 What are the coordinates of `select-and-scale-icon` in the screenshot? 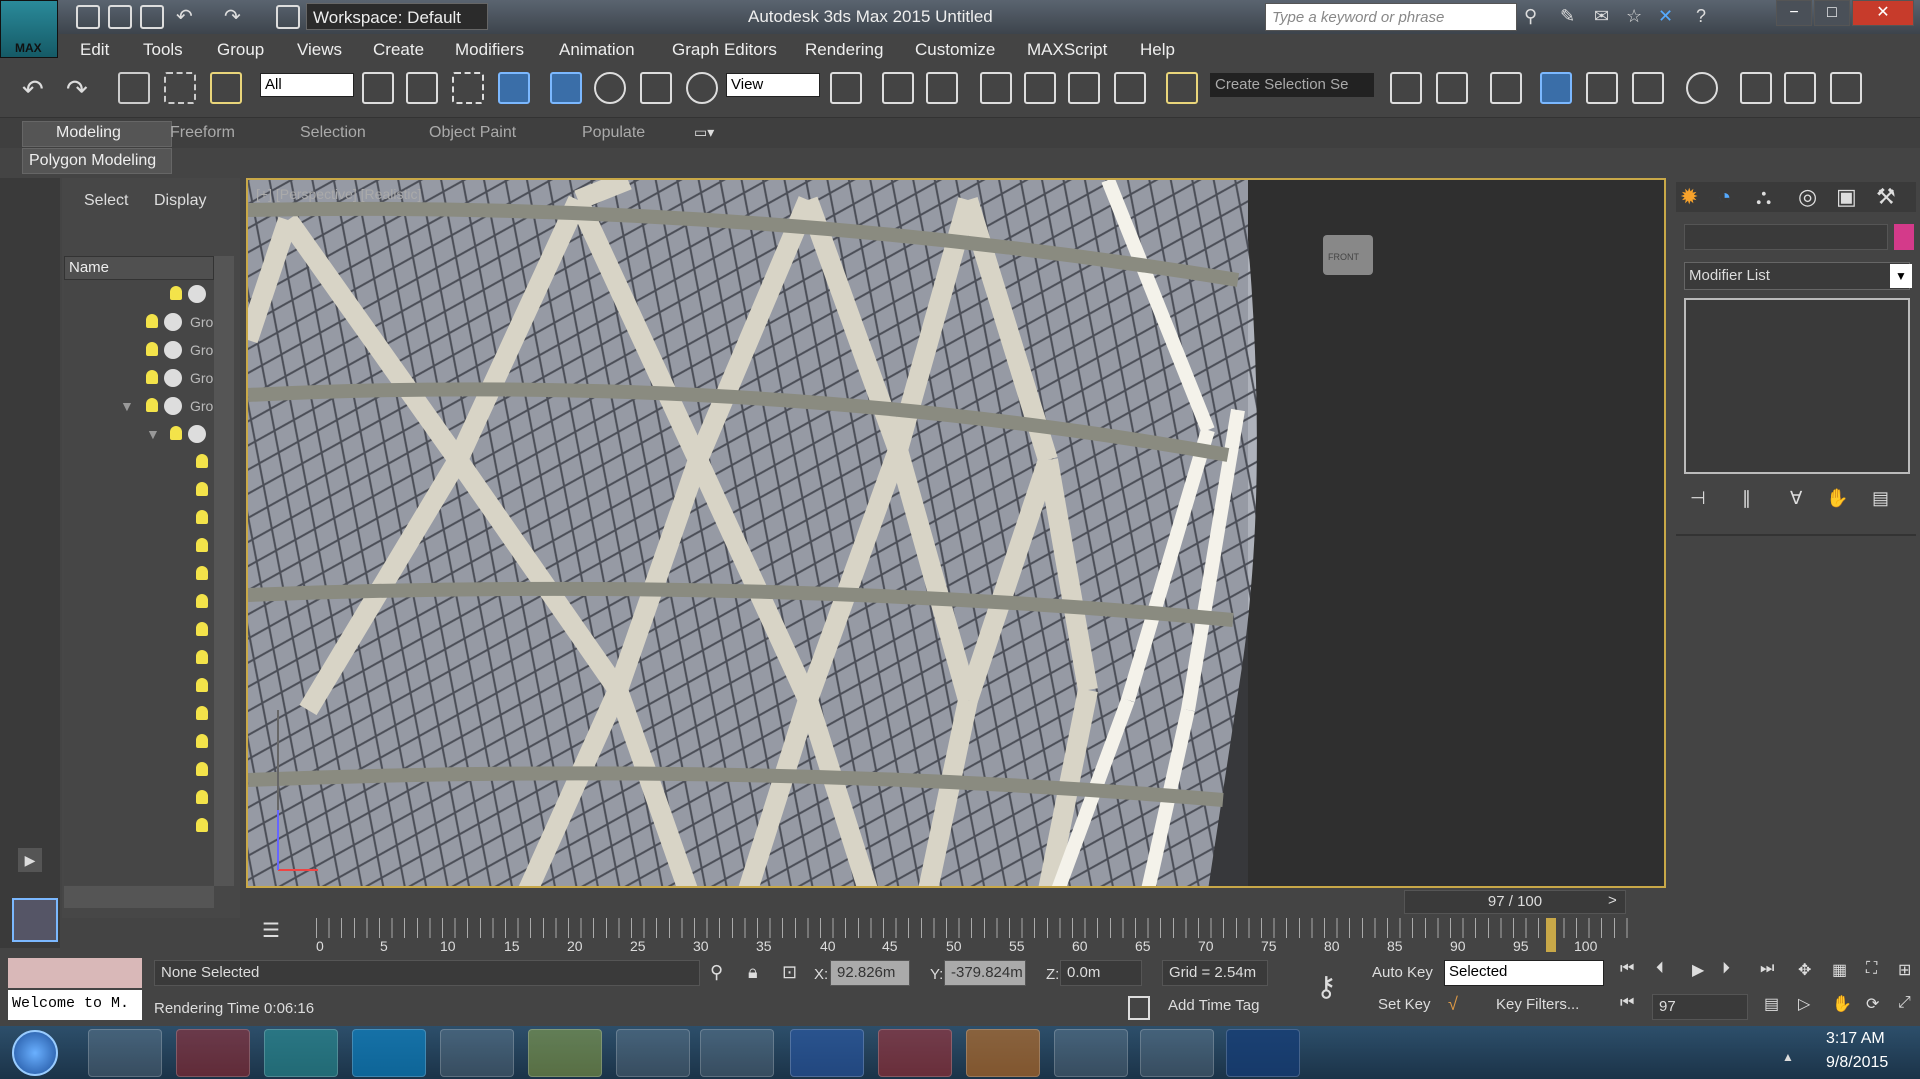 It's located at (656, 88).